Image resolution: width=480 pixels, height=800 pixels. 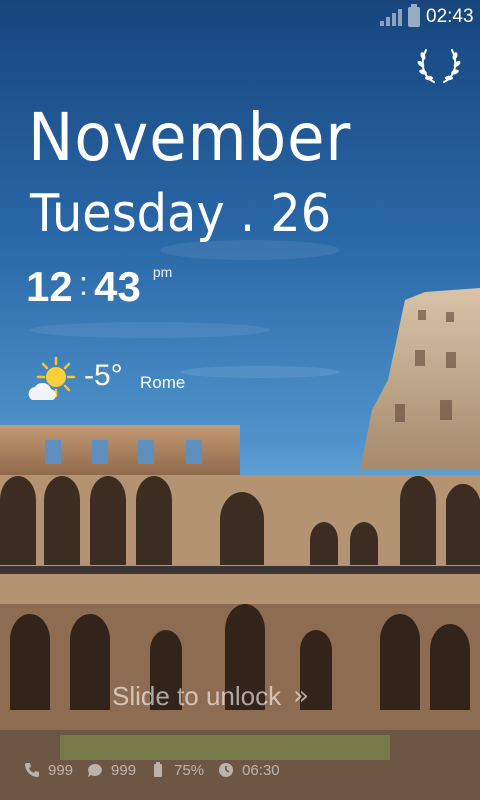 What do you see at coordinates (240, 18) in the screenshot?
I see `status-bar: 02:43` at bounding box center [240, 18].